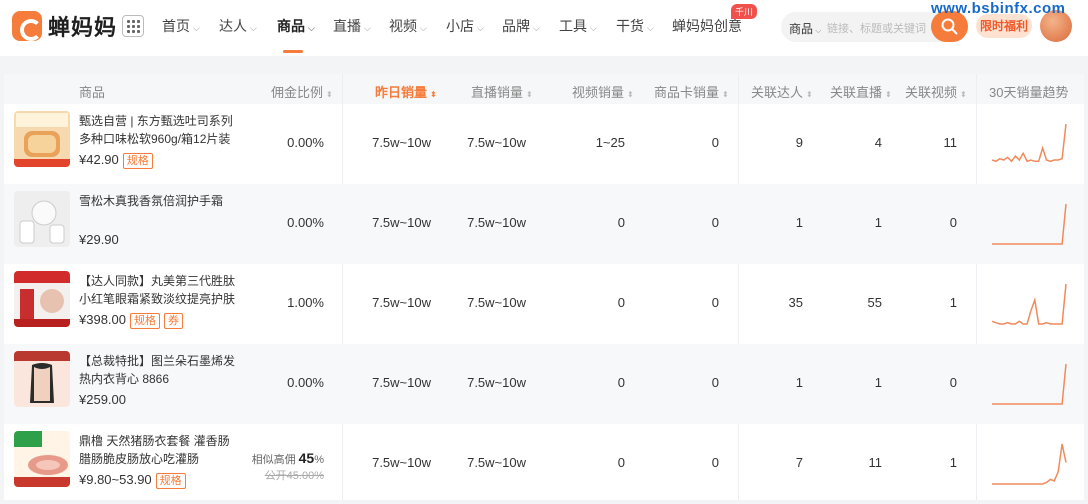 The height and width of the screenshot is (504, 1088). I want to click on logo: 蝉妈妈, so click(64, 26).